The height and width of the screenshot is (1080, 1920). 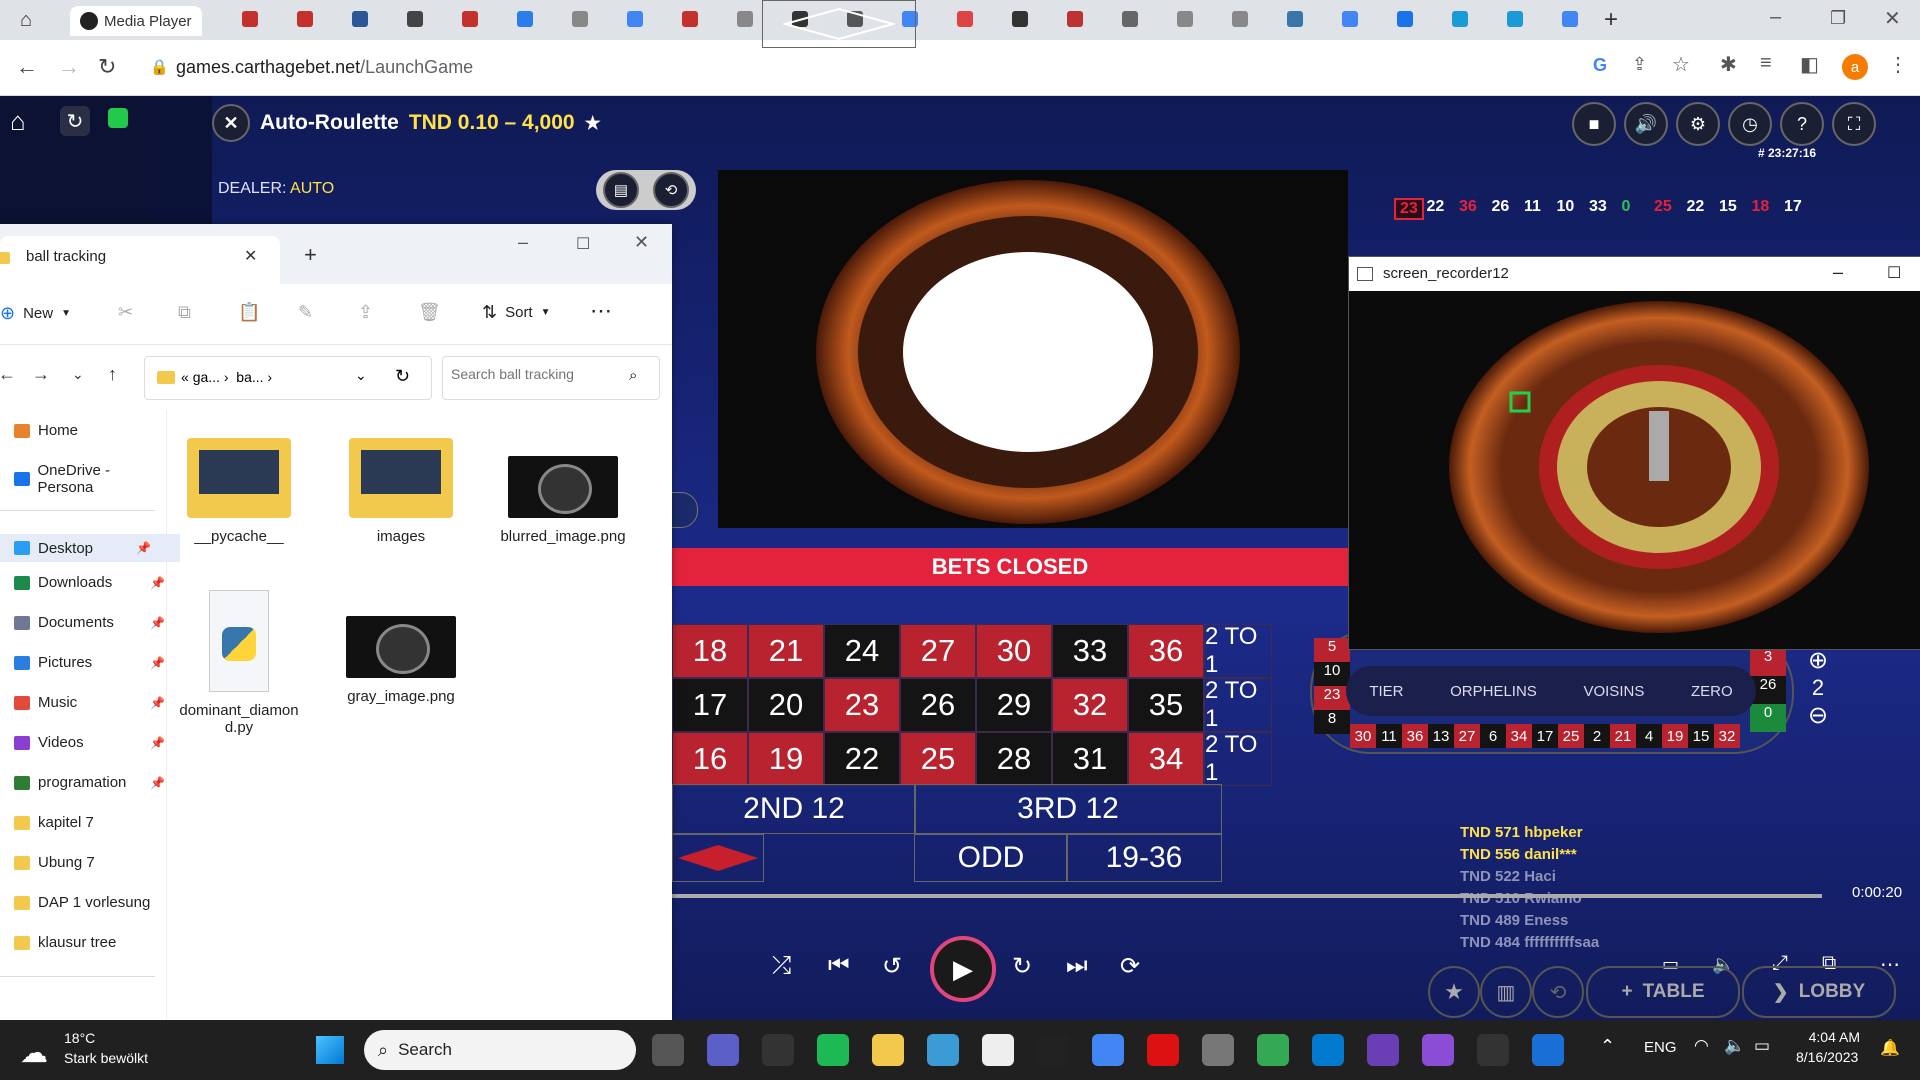 I want to click on sidebar-item: Home, so click(x=46, y=430).